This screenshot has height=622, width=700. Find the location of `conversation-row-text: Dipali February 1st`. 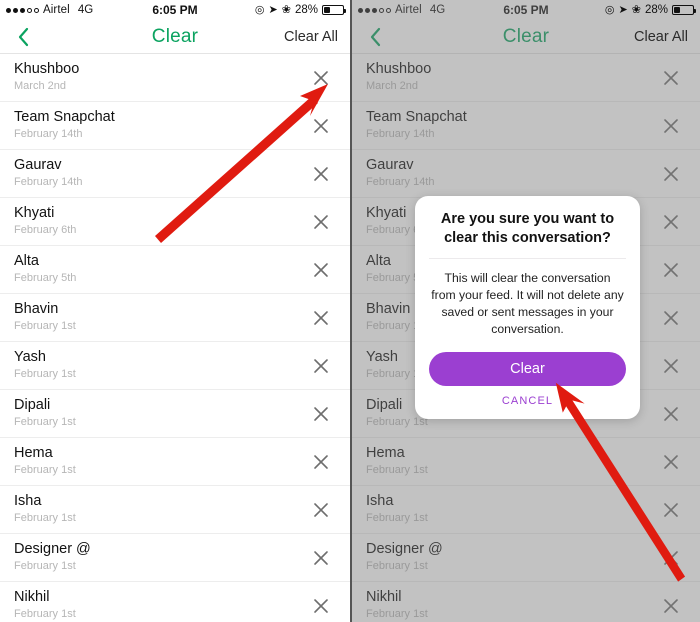

conversation-row-text: Dipali February 1st is located at coordinates (45, 413).